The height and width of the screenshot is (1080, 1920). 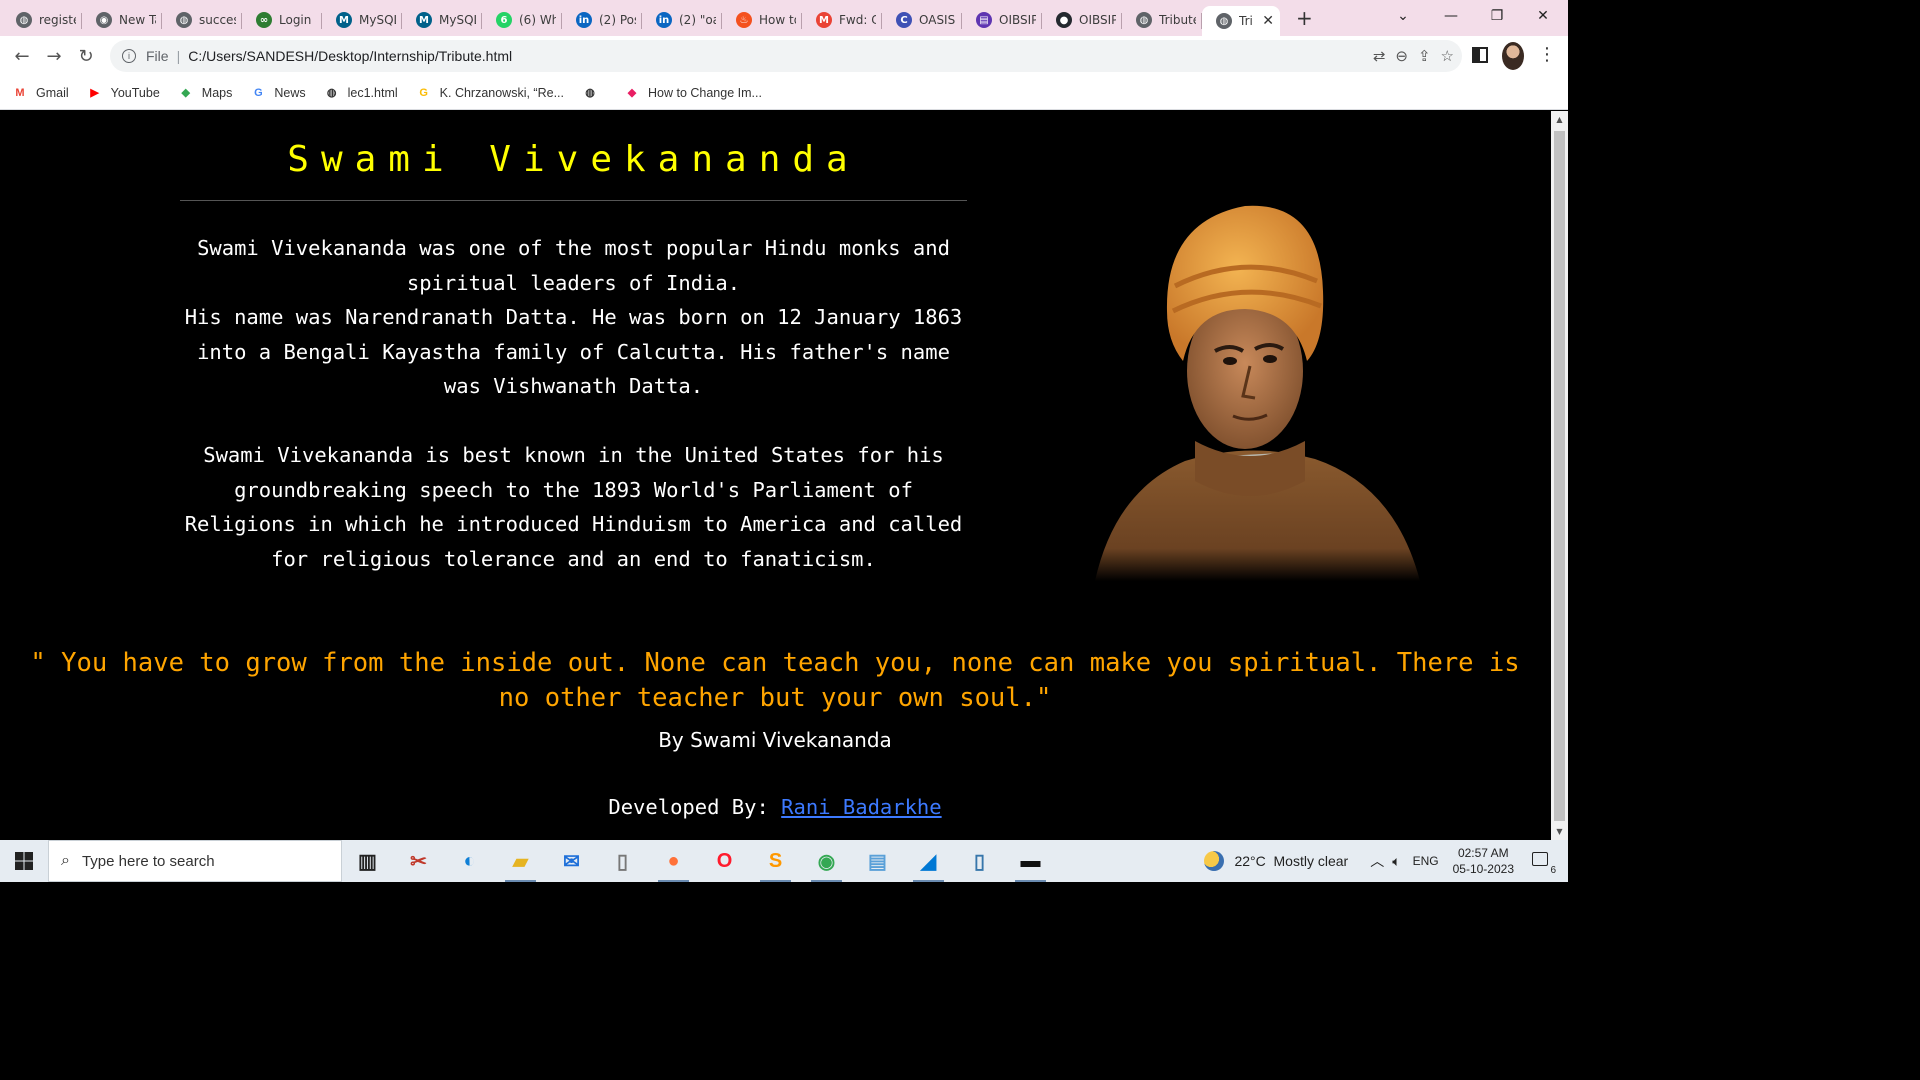 I want to click on scroll-thumb, so click(x=1559, y=476).